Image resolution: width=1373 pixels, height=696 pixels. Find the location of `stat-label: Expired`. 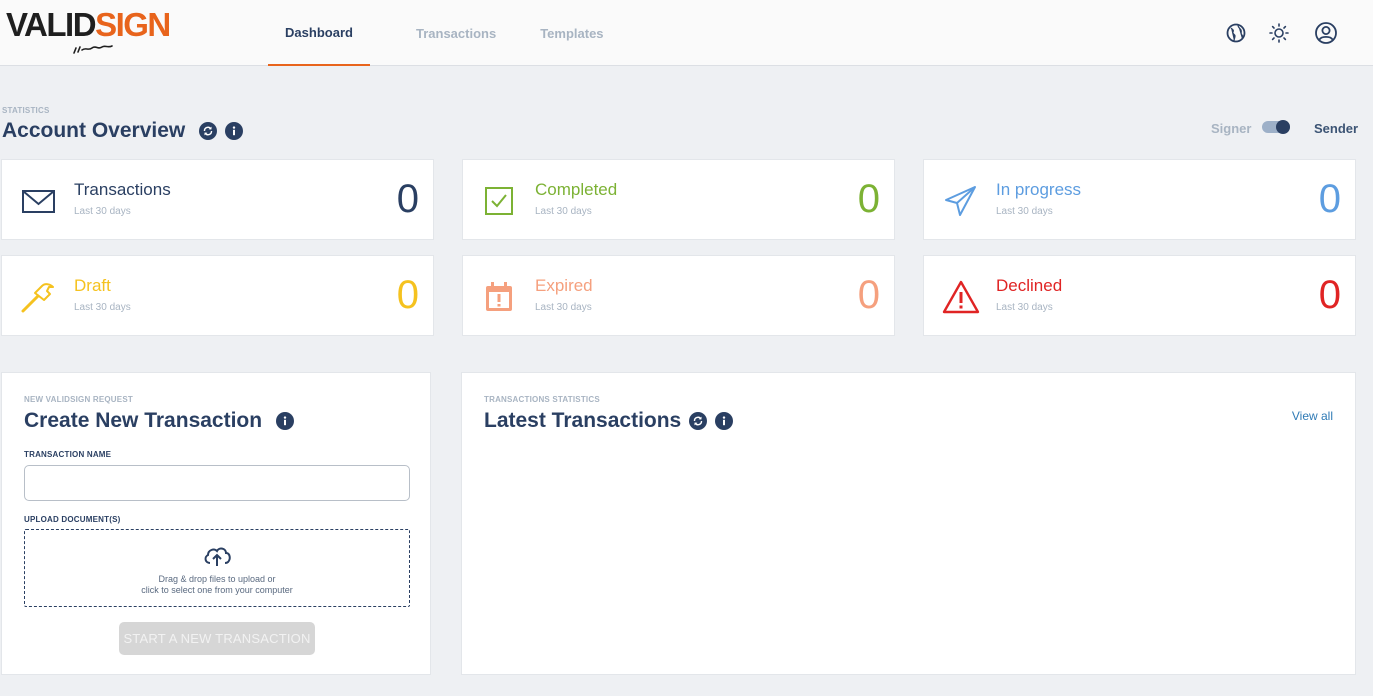

stat-label: Expired is located at coordinates (564, 285).